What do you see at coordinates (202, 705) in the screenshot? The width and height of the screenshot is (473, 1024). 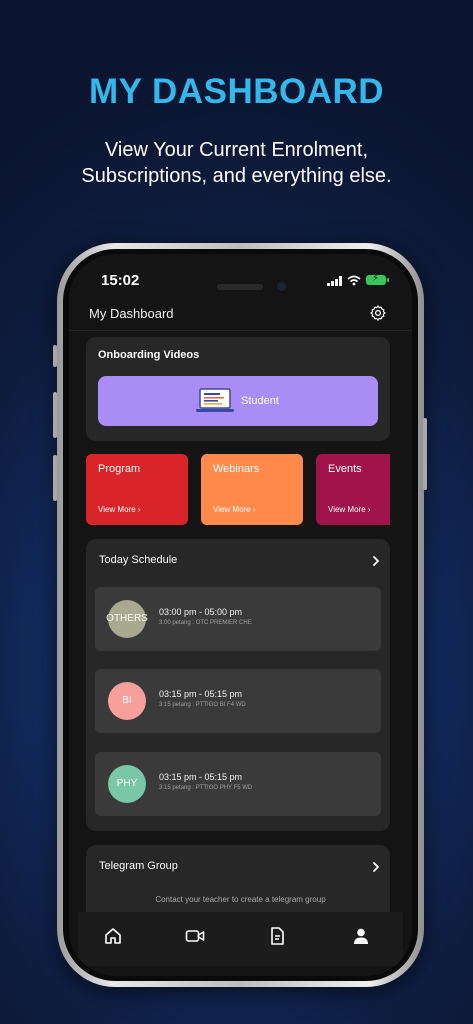 I see `schedule-detail: 3:15 petang : PTTIGO BI F4 WD` at bounding box center [202, 705].